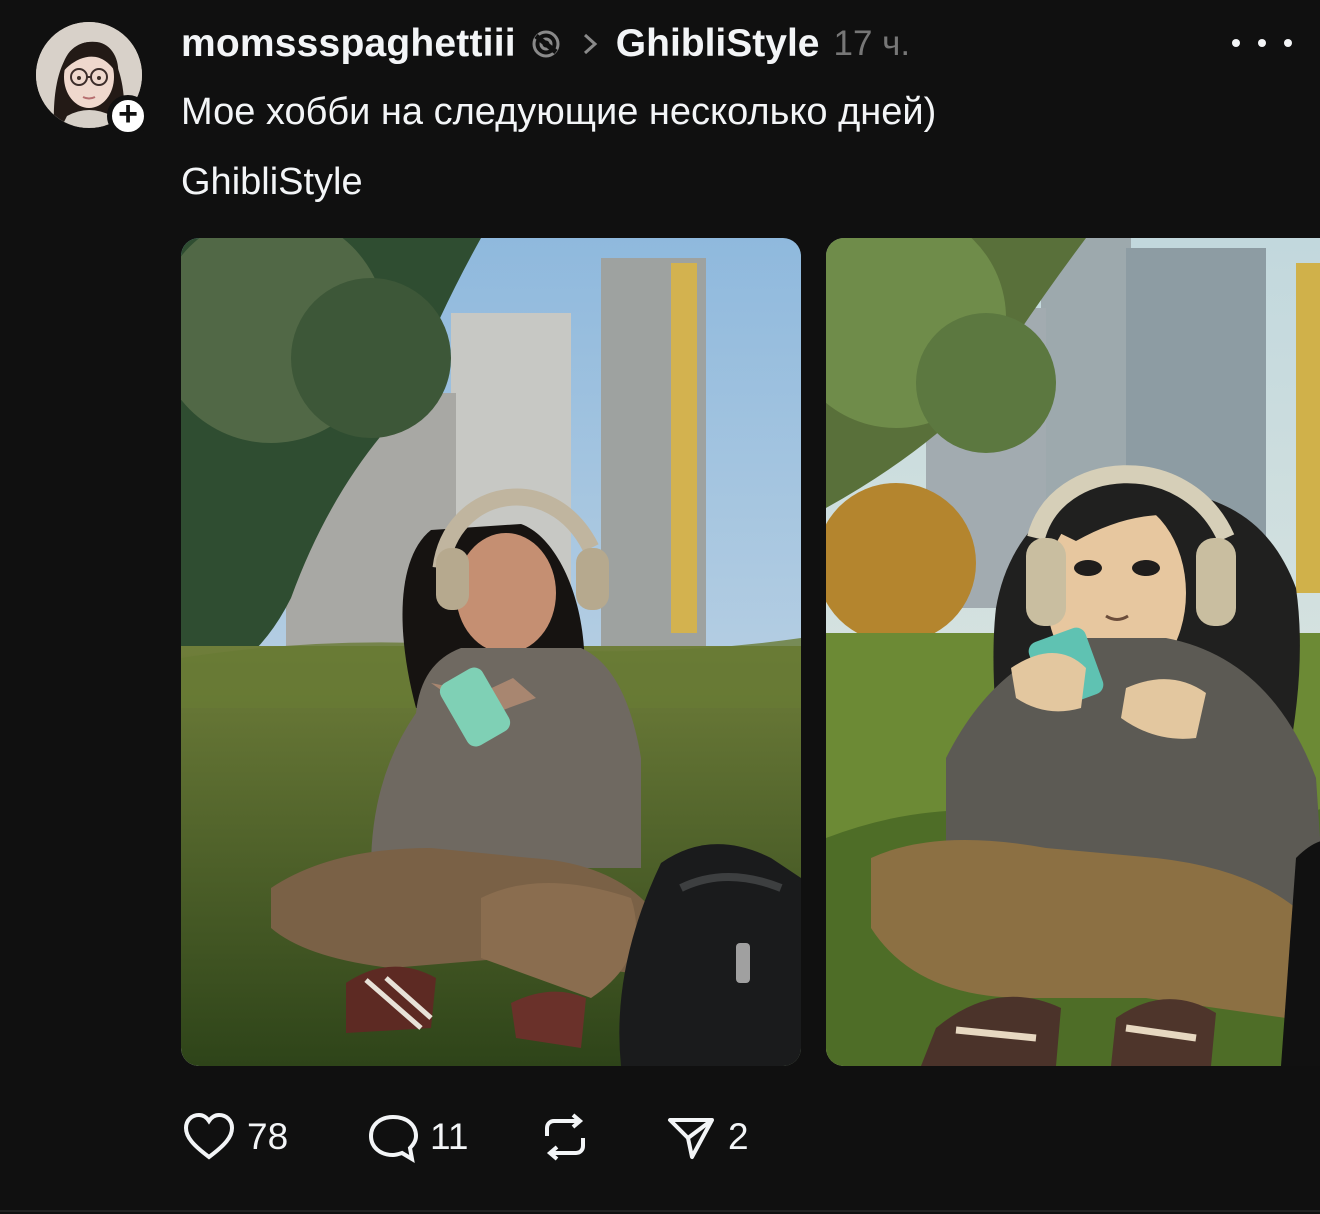 Image resolution: width=1320 pixels, height=1214 pixels. I want to click on share-count: 2, so click(738, 1136).